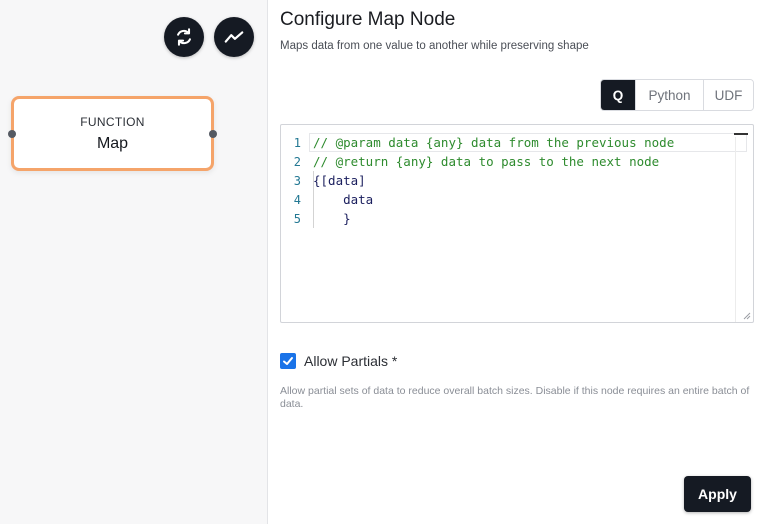 The width and height of the screenshot is (768, 524). I want to click on allow-partials-option: Allow Partials *, so click(338, 361).